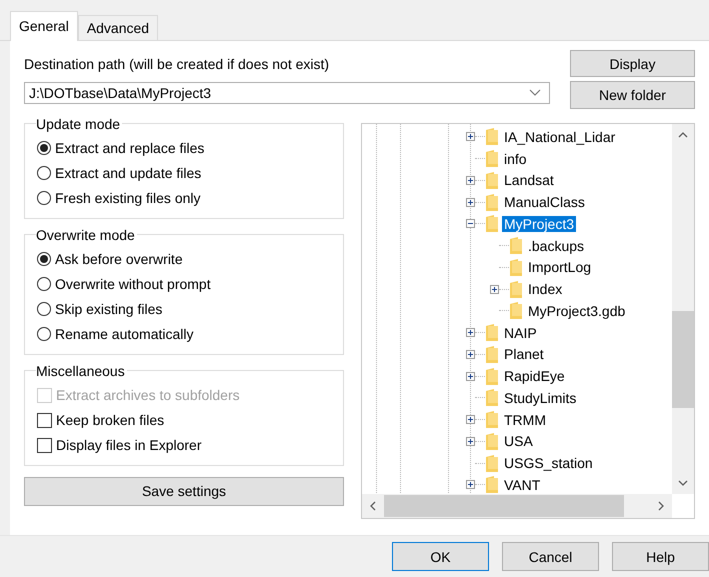 Image resolution: width=709 pixels, height=577 pixels. I want to click on tree-item: ManualClass, so click(544, 202).